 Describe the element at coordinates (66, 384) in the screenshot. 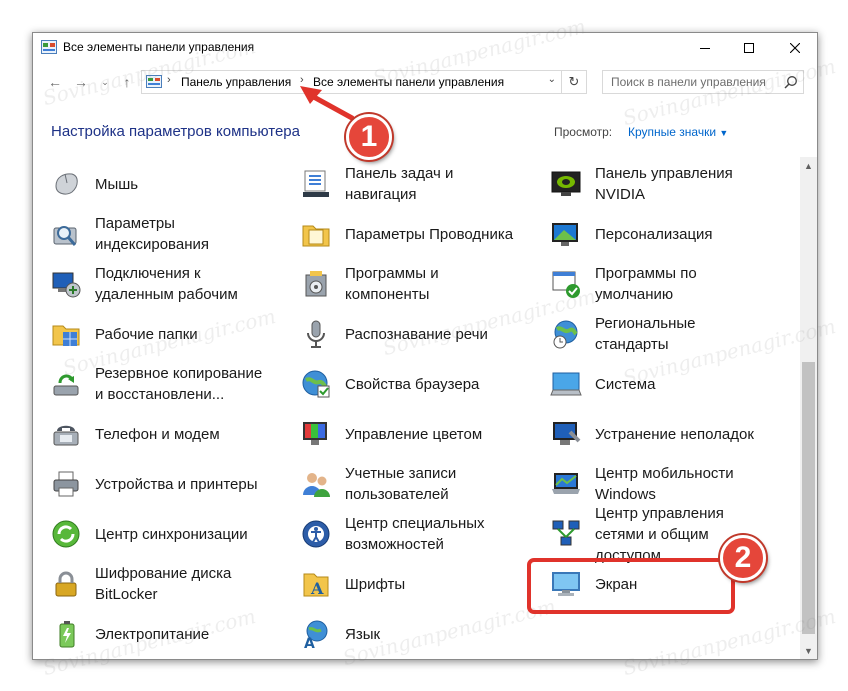

I see `backup-icon` at that location.